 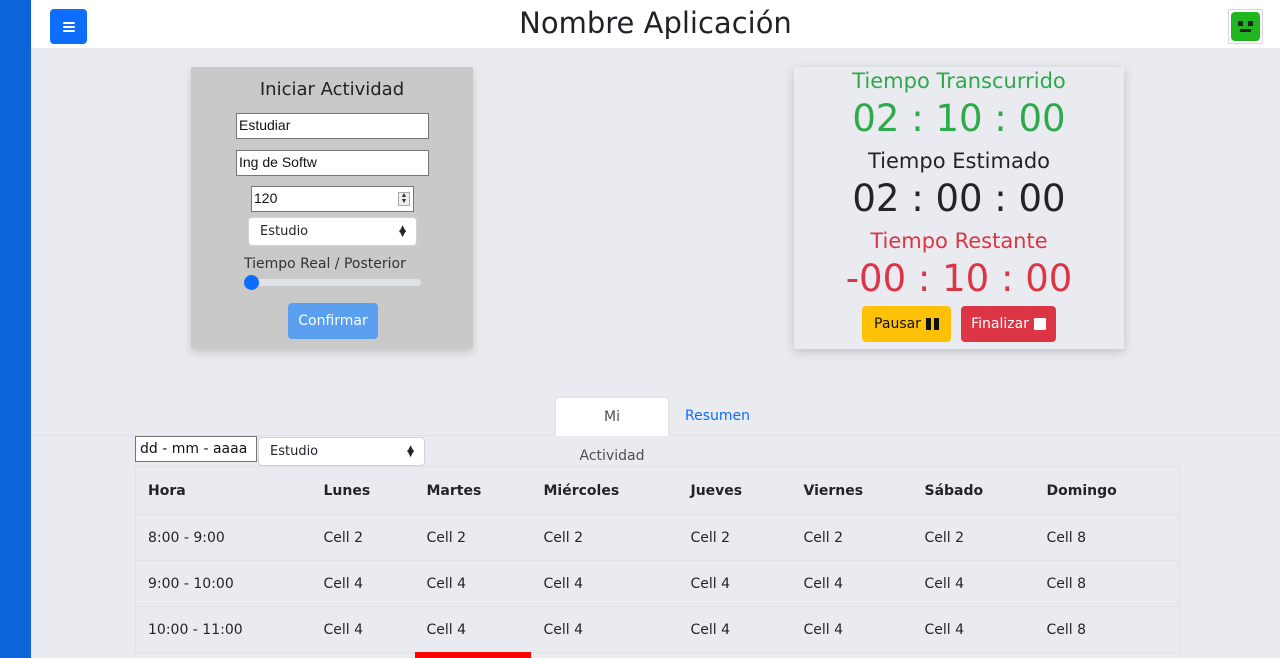 I want to click on col-header-martes: Martes, so click(x=473, y=490).